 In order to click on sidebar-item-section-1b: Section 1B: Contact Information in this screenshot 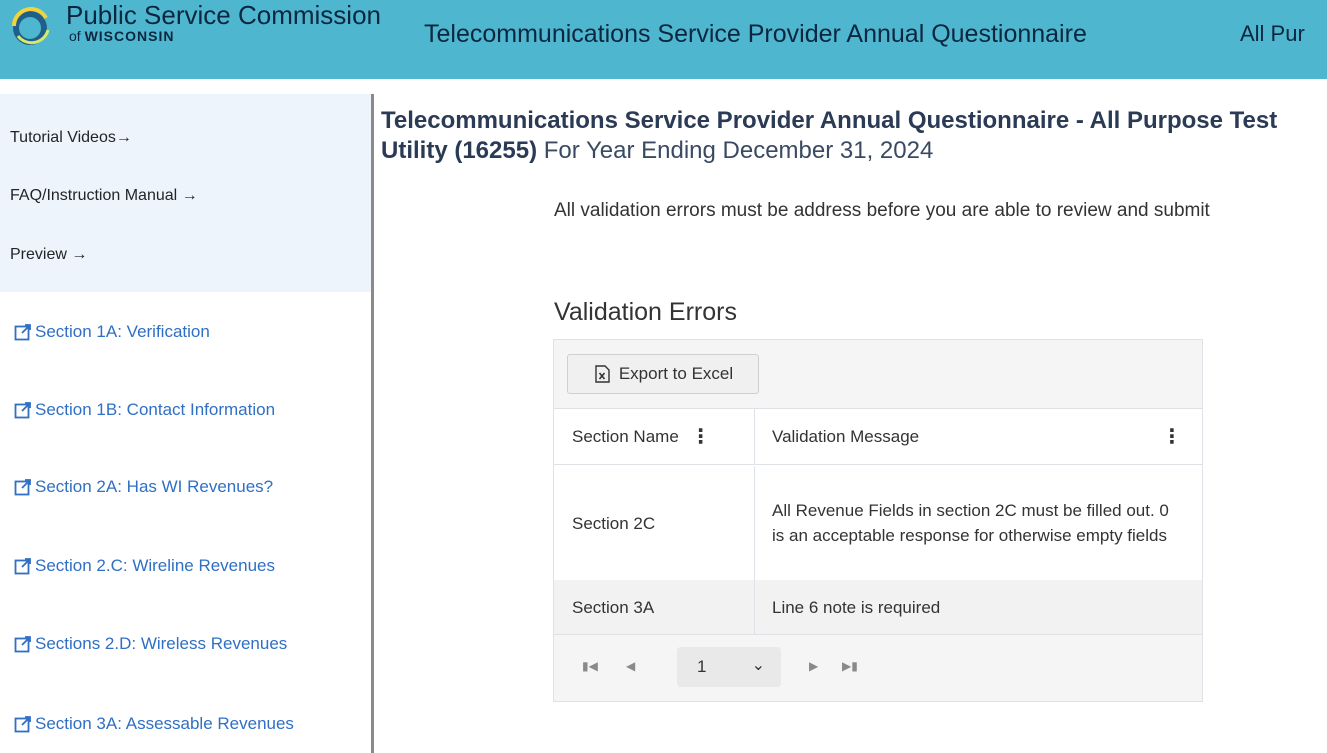, I will do `click(144, 410)`.